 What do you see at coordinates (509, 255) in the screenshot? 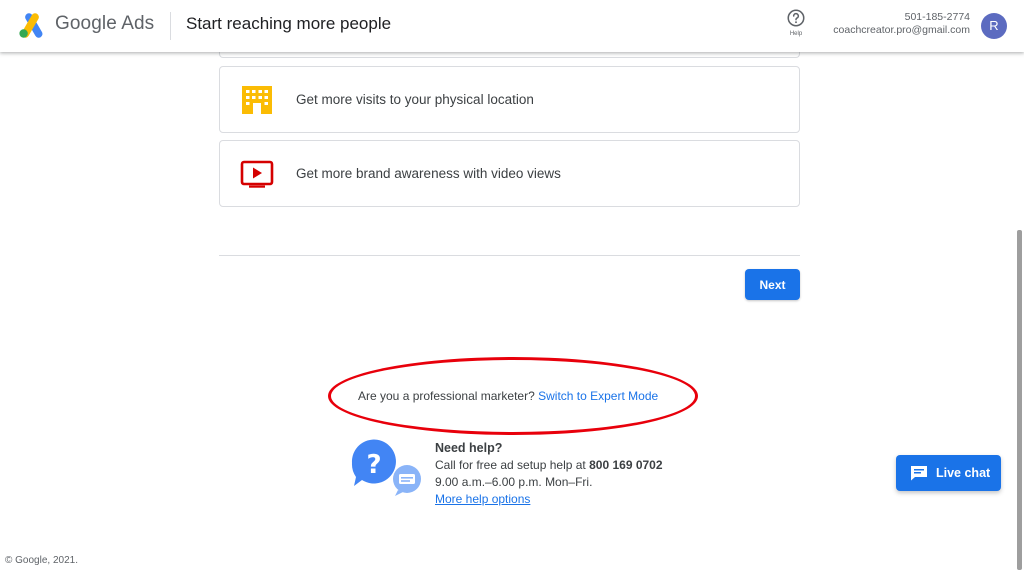
I see `section-divider` at bounding box center [509, 255].